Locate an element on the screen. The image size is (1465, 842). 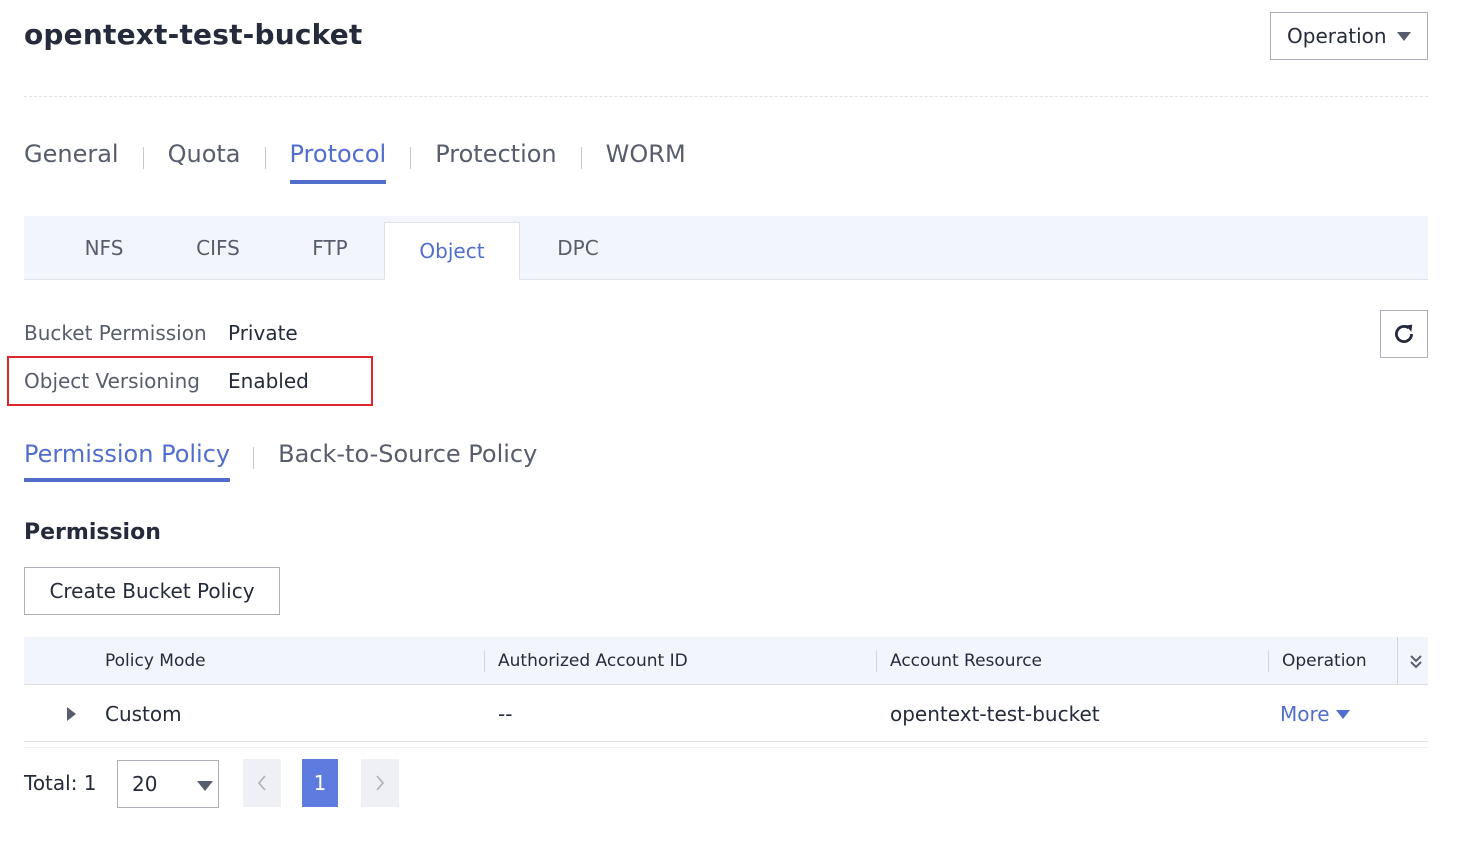
bucket-permission-row: Bucket Permission Private is located at coordinates (161, 333).